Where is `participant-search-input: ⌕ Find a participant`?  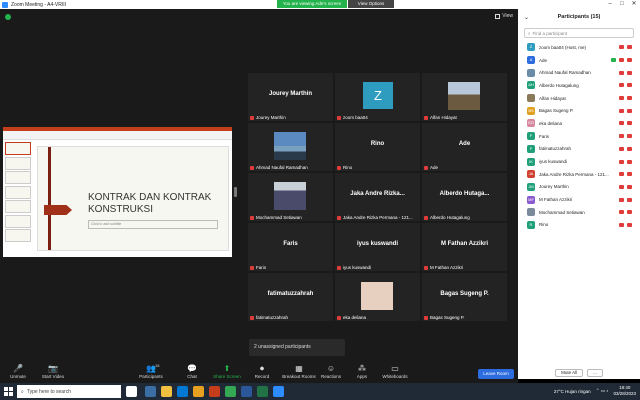 participant-search-input: ⌕ Find a participant is located at coordinates (579, 33).